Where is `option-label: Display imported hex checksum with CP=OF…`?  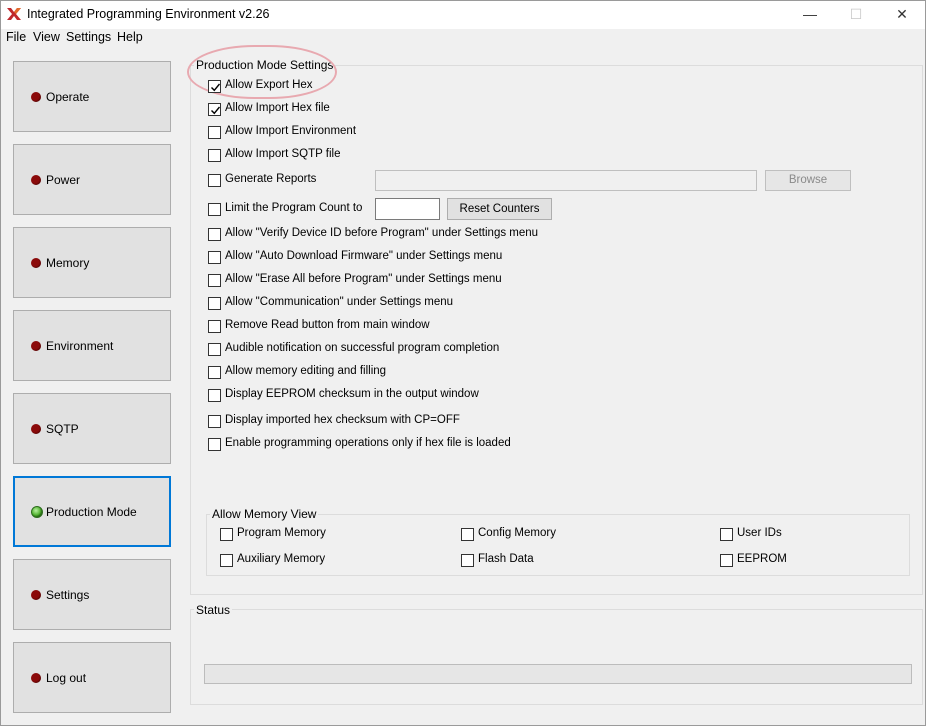 option-label: Display imported hex checksum with CP=OF… is located at coordinates (342, 420).